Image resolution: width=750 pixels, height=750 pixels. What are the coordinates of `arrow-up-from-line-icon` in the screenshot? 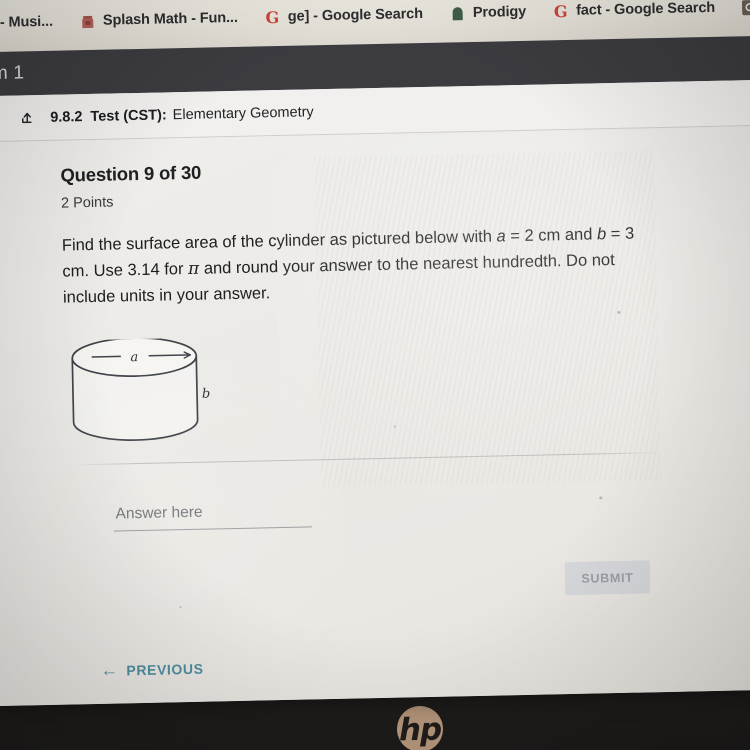 It's located at (26, 117).